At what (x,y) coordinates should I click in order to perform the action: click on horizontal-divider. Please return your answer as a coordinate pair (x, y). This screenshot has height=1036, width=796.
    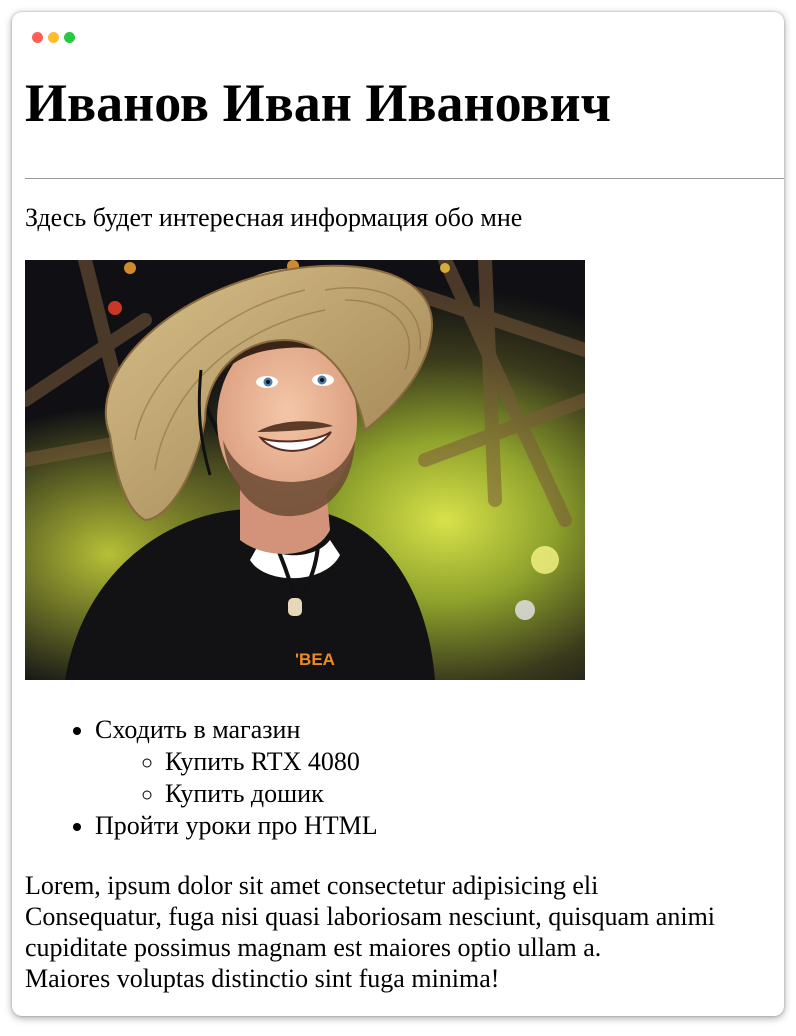
    Looking at the image, I should click on (404, 178).